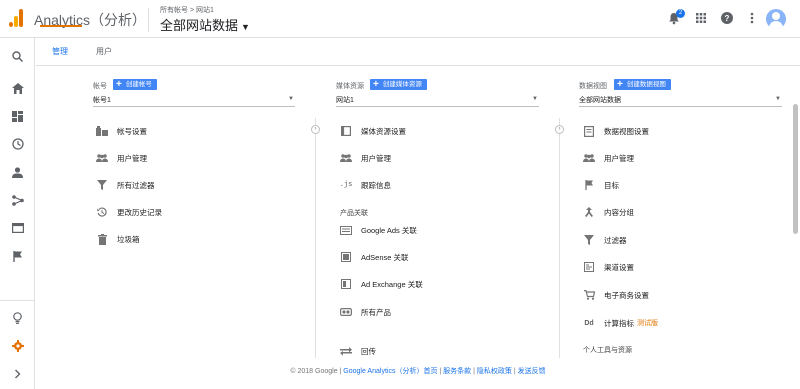  I want to click on menu-trash: 垃圾箱, so click(118, 239).